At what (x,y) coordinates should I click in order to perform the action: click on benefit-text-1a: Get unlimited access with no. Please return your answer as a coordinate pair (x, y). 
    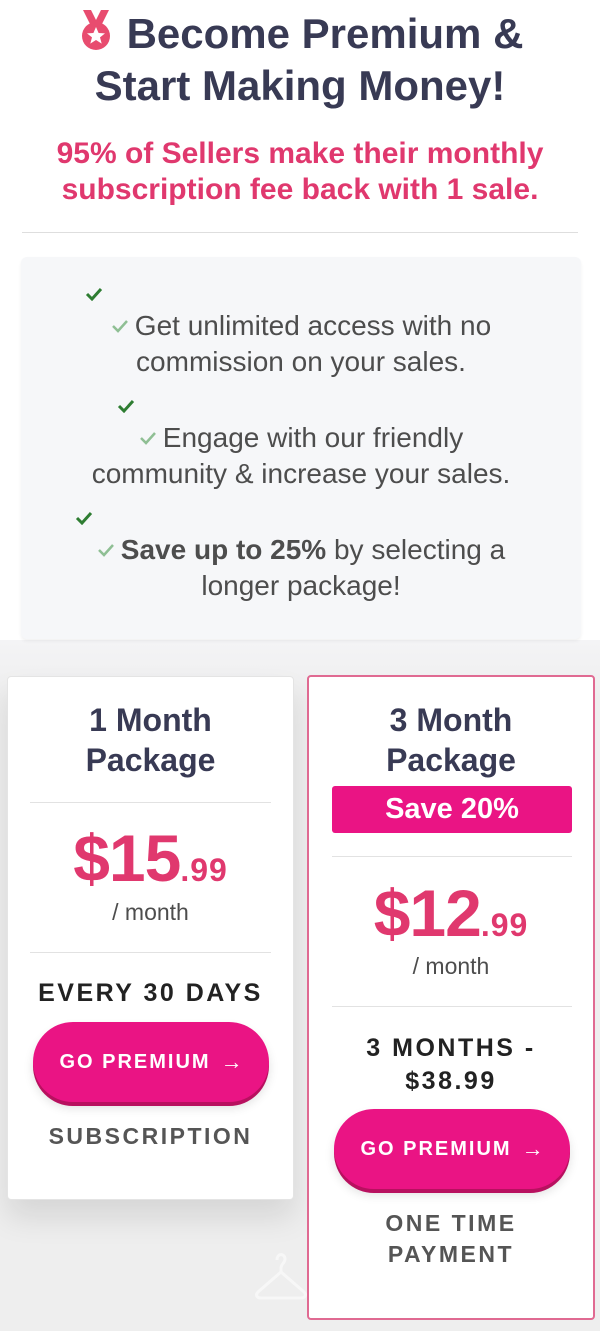
    Looking at the image, I should click on (313, 325).